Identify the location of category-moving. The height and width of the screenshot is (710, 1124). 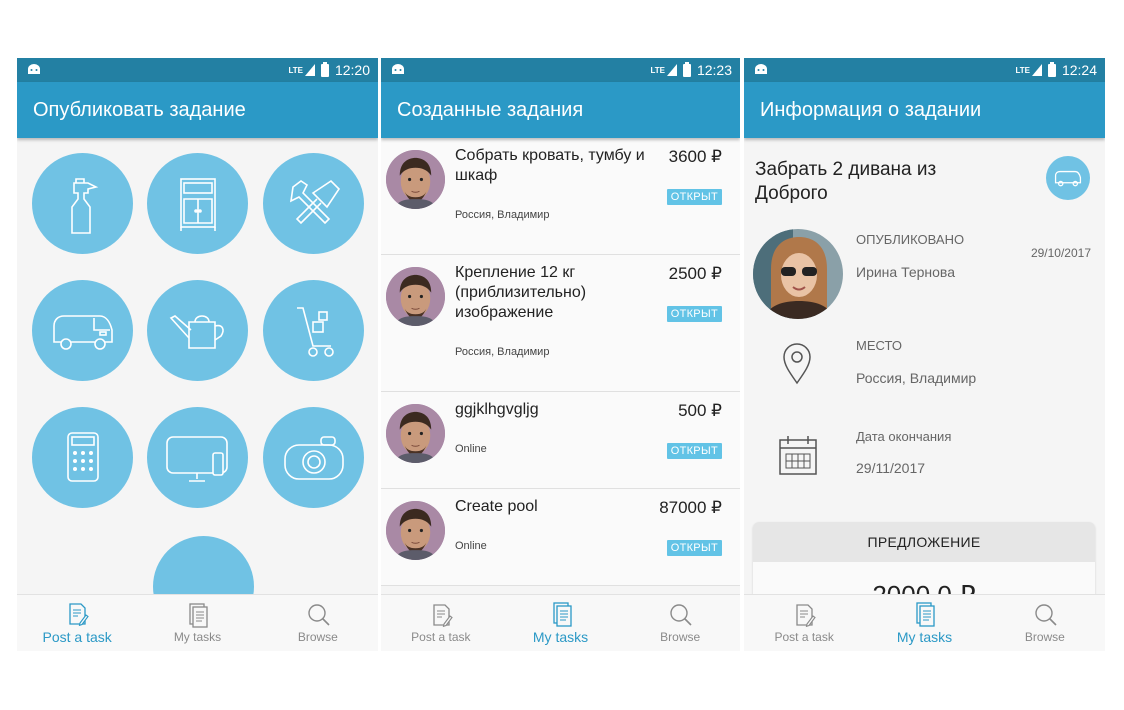
(82, 330).